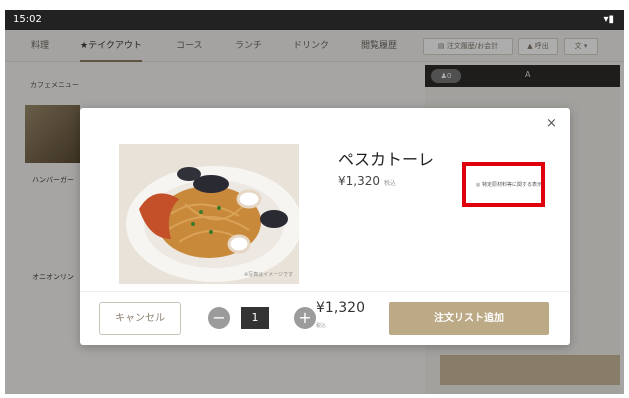 Image resolution: width=629 pixels, height=398 pixels. I want to click on allergen-info-highlight: ◎ 特定原材料等に関する表示, so click(503, 184).